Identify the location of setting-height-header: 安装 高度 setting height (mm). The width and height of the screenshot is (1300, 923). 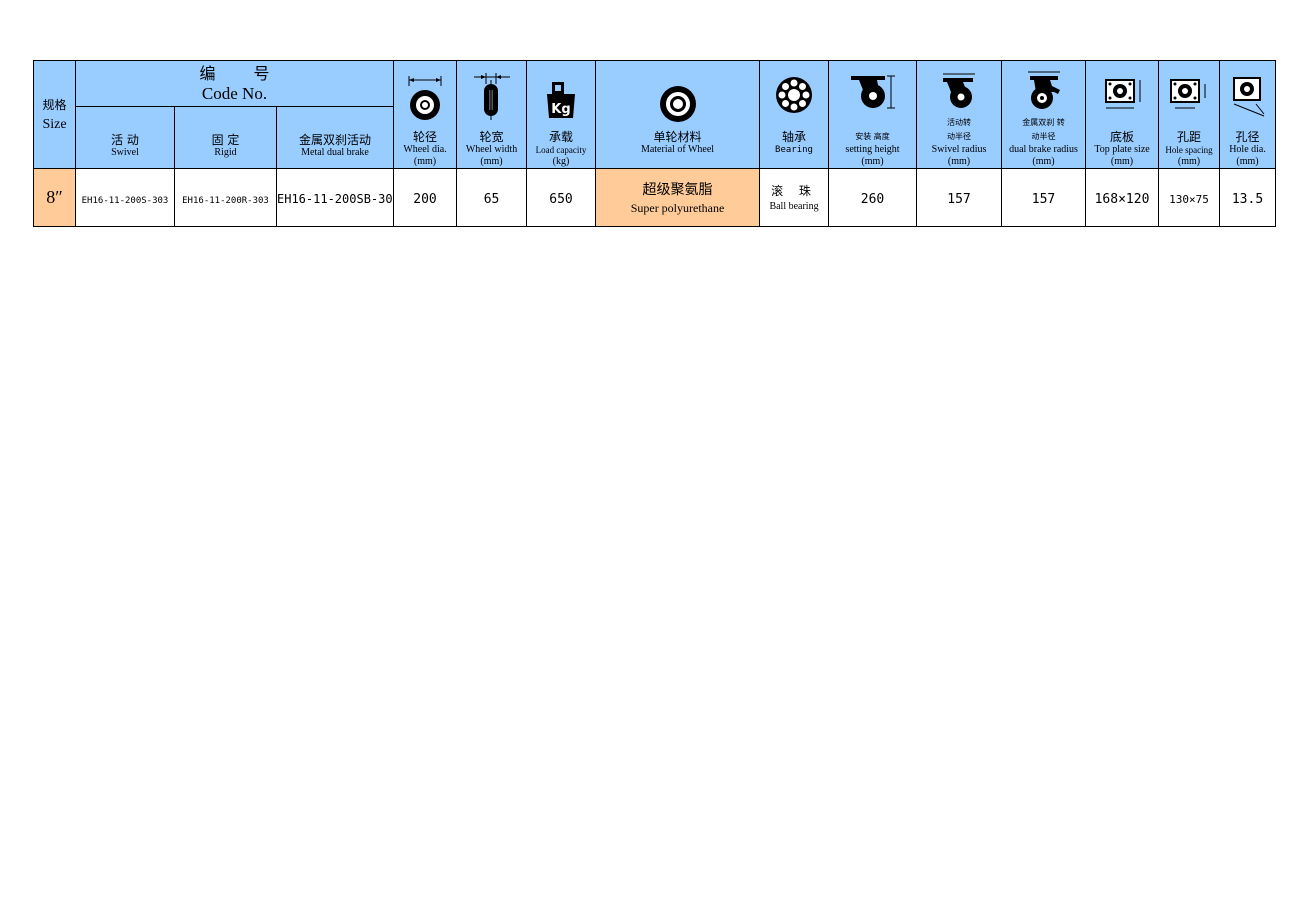
(873, 114).